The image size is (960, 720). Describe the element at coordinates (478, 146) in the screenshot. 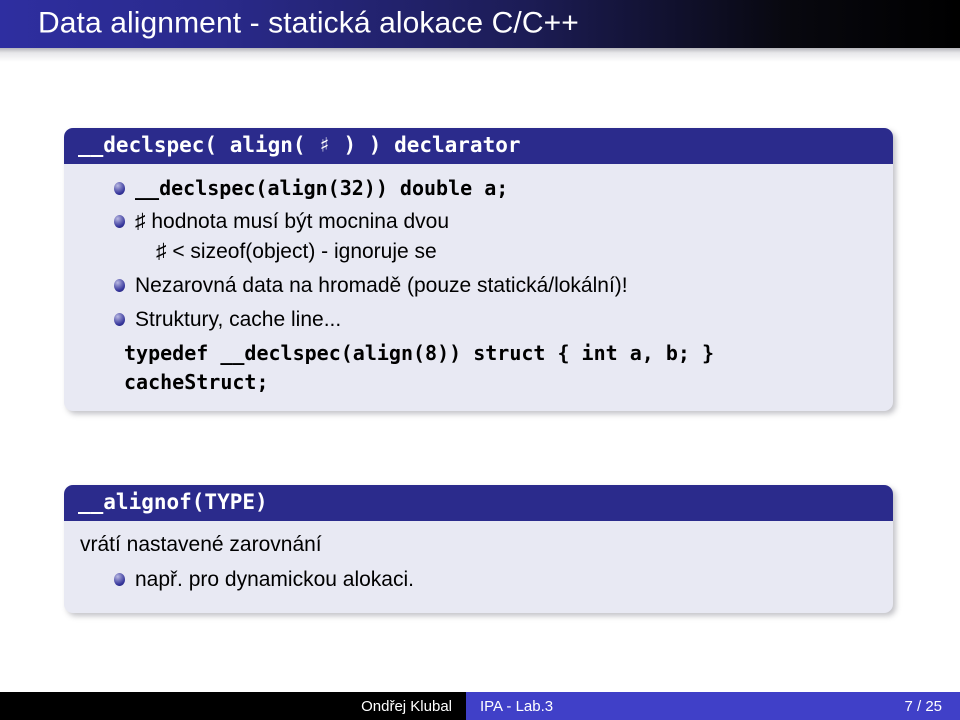

I see `block-header-declspec: __declspec( align( ♯ ) ) declarator` at that location.